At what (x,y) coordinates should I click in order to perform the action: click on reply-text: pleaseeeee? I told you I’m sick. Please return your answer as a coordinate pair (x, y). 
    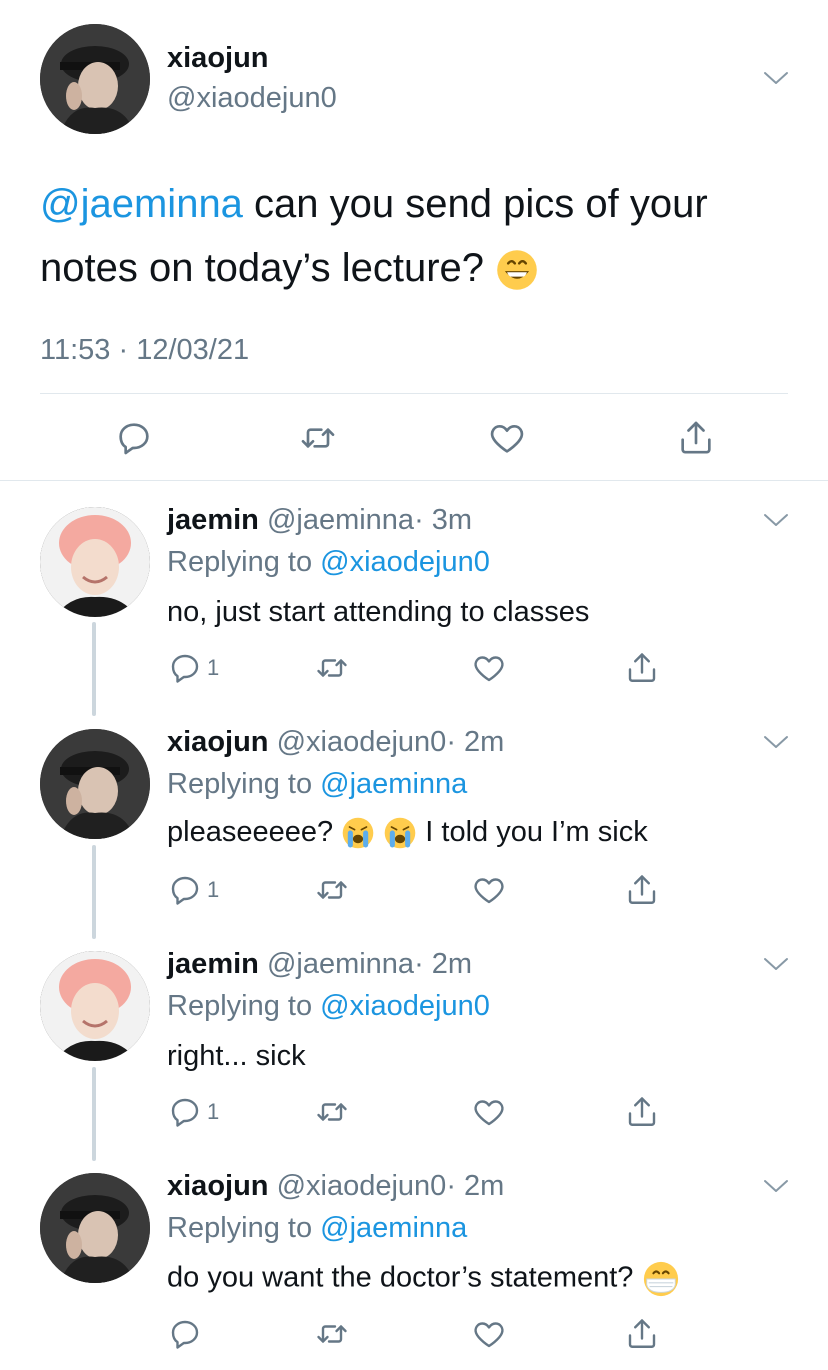
    Looking at the image, I should click on (407, 833).